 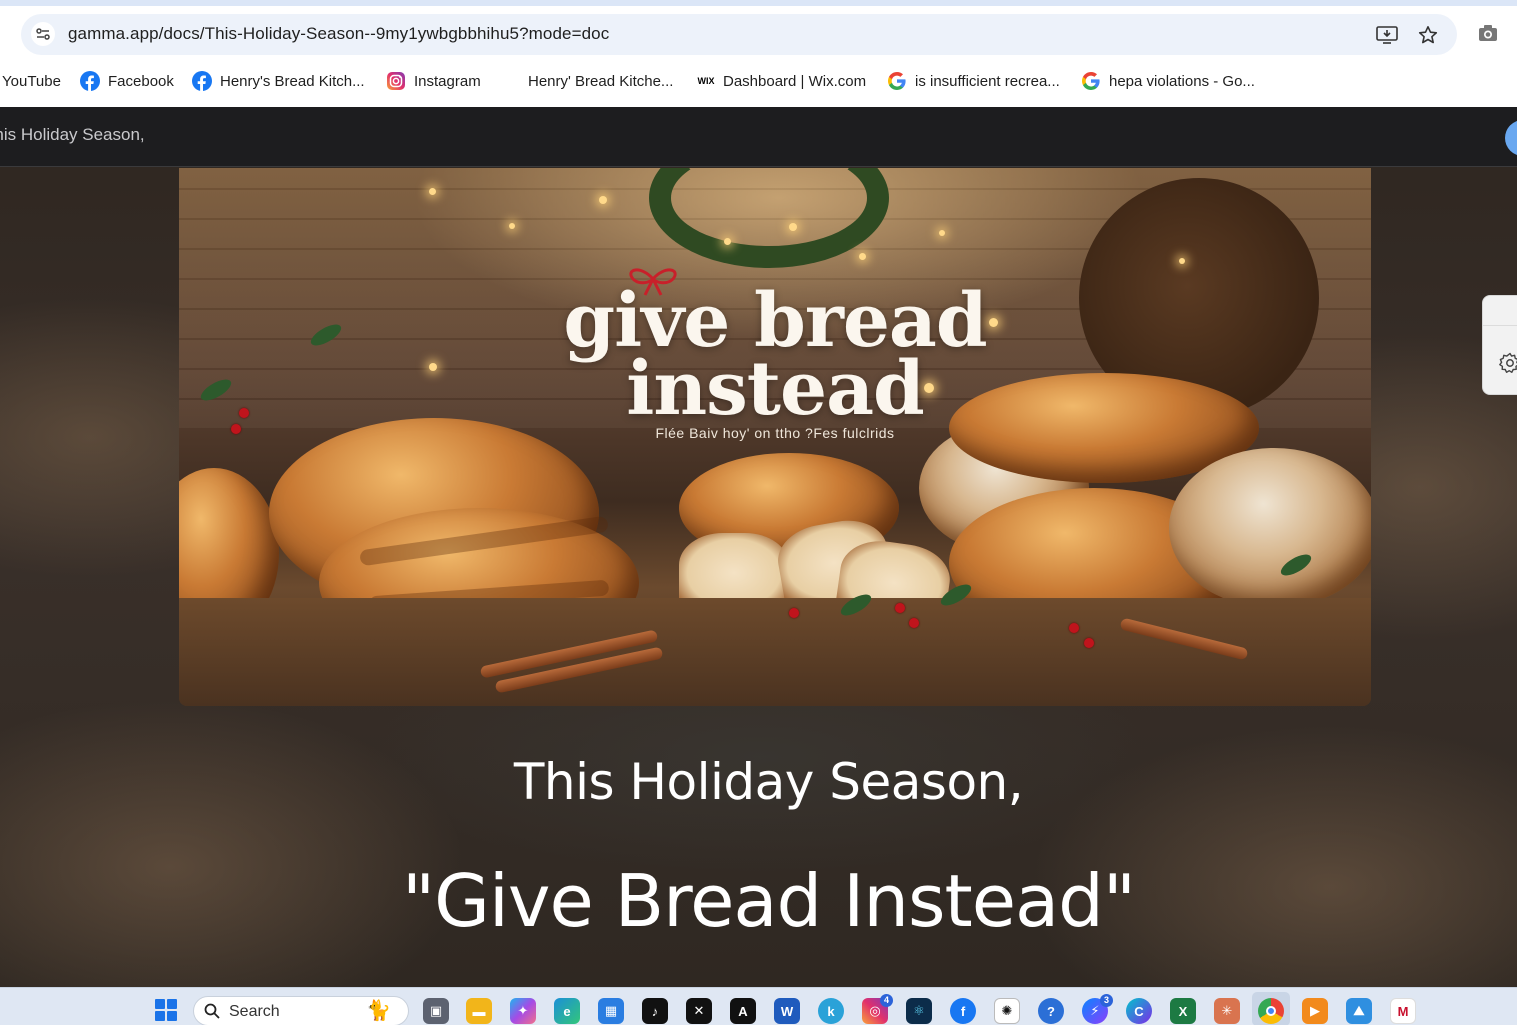 What do you see at coordinates (1183, 1011) in the screenshot?
I see `excel-icon: X` at bounding box center [1183, 1011].